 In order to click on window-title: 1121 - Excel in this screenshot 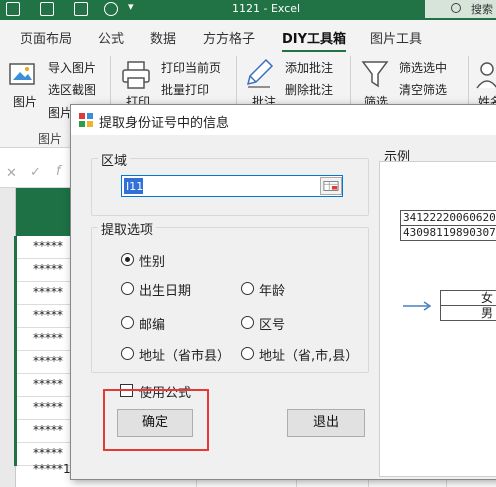, I will do `click(266, 8)`.